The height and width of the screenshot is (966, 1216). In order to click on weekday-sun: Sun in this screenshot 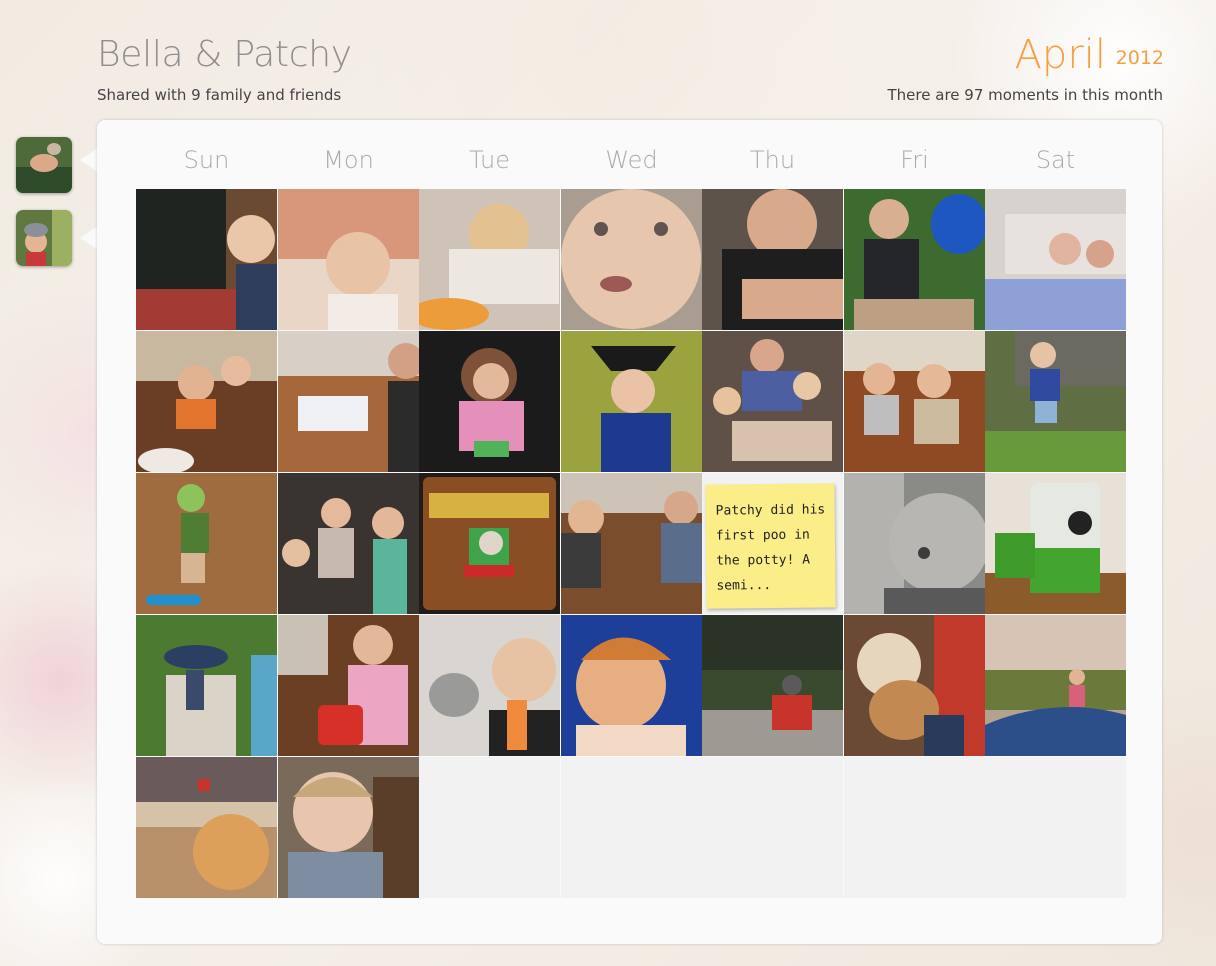, I will do `click(206, 160)`.